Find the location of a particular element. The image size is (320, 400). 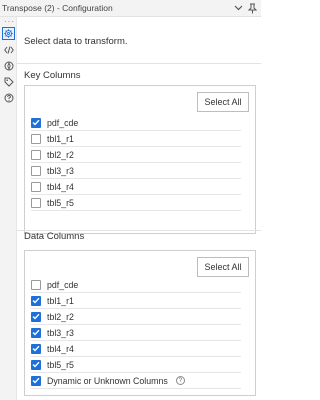

more-icon: ··· is located at coordinates (9, 21).